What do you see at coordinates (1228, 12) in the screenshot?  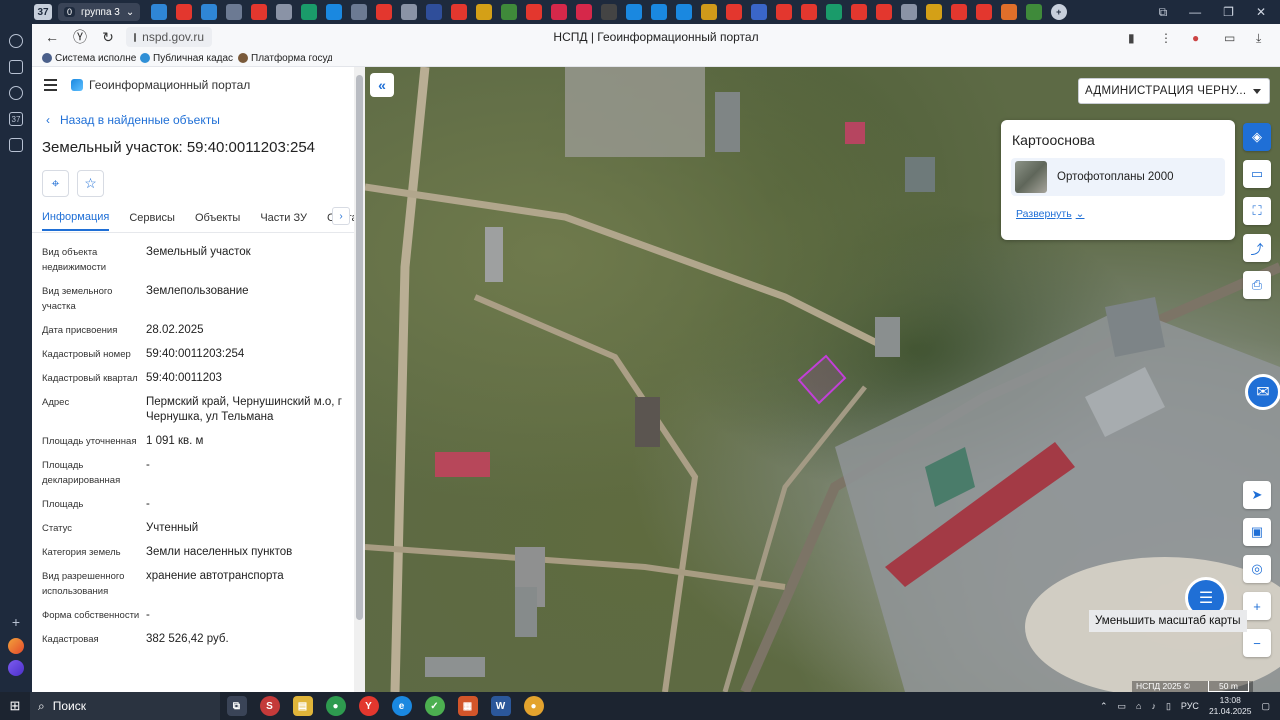 I see `restore-icon: ❐` at bounding box center [1228, 12].